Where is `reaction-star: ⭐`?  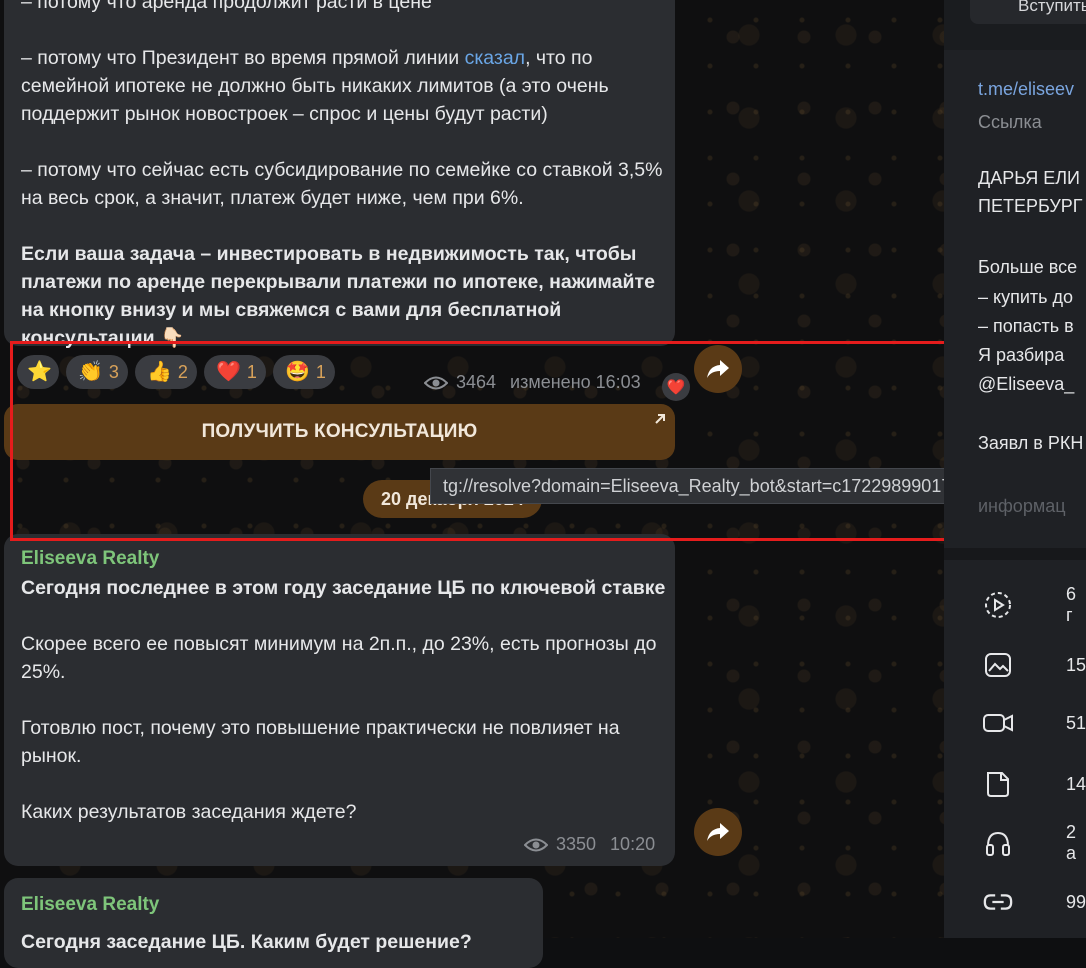
reaction-star: ⭐ is located at coordinates (38, 372).